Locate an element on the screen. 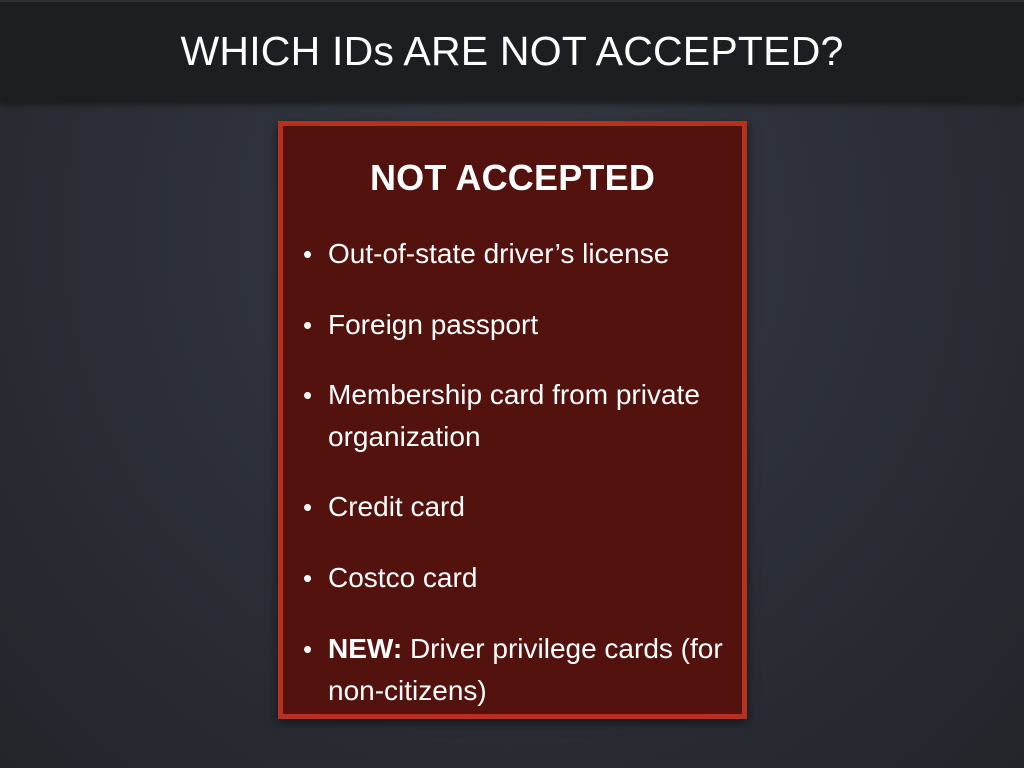 This screenshot has height=768, width=1024. card-heading: NOT ACCEPTED is located at coordinates (512, 177).